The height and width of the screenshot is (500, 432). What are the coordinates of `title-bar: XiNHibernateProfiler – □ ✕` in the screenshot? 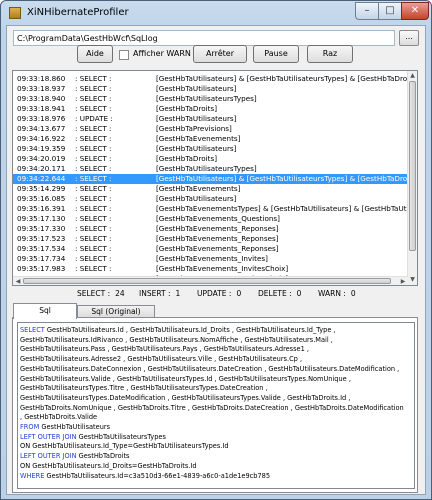 It's located at (216, 13).